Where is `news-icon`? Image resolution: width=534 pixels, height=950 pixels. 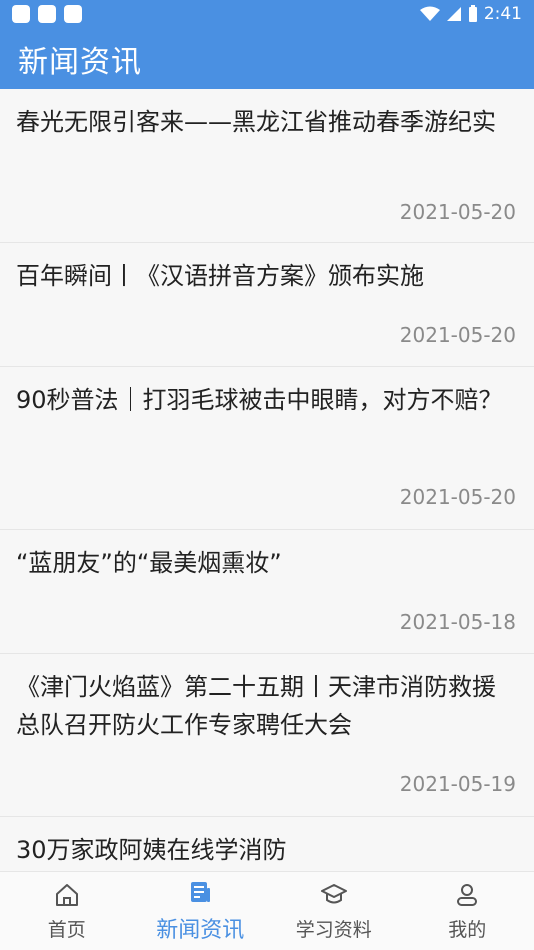
news-icon is located at coordinates (200, 892).